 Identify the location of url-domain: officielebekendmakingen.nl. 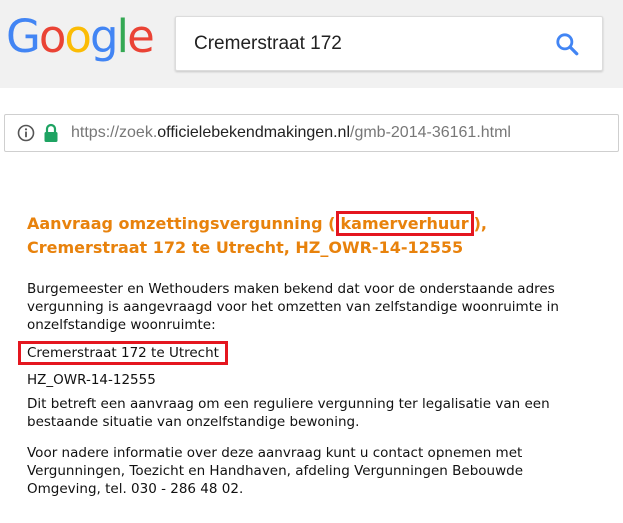
(253, 132).